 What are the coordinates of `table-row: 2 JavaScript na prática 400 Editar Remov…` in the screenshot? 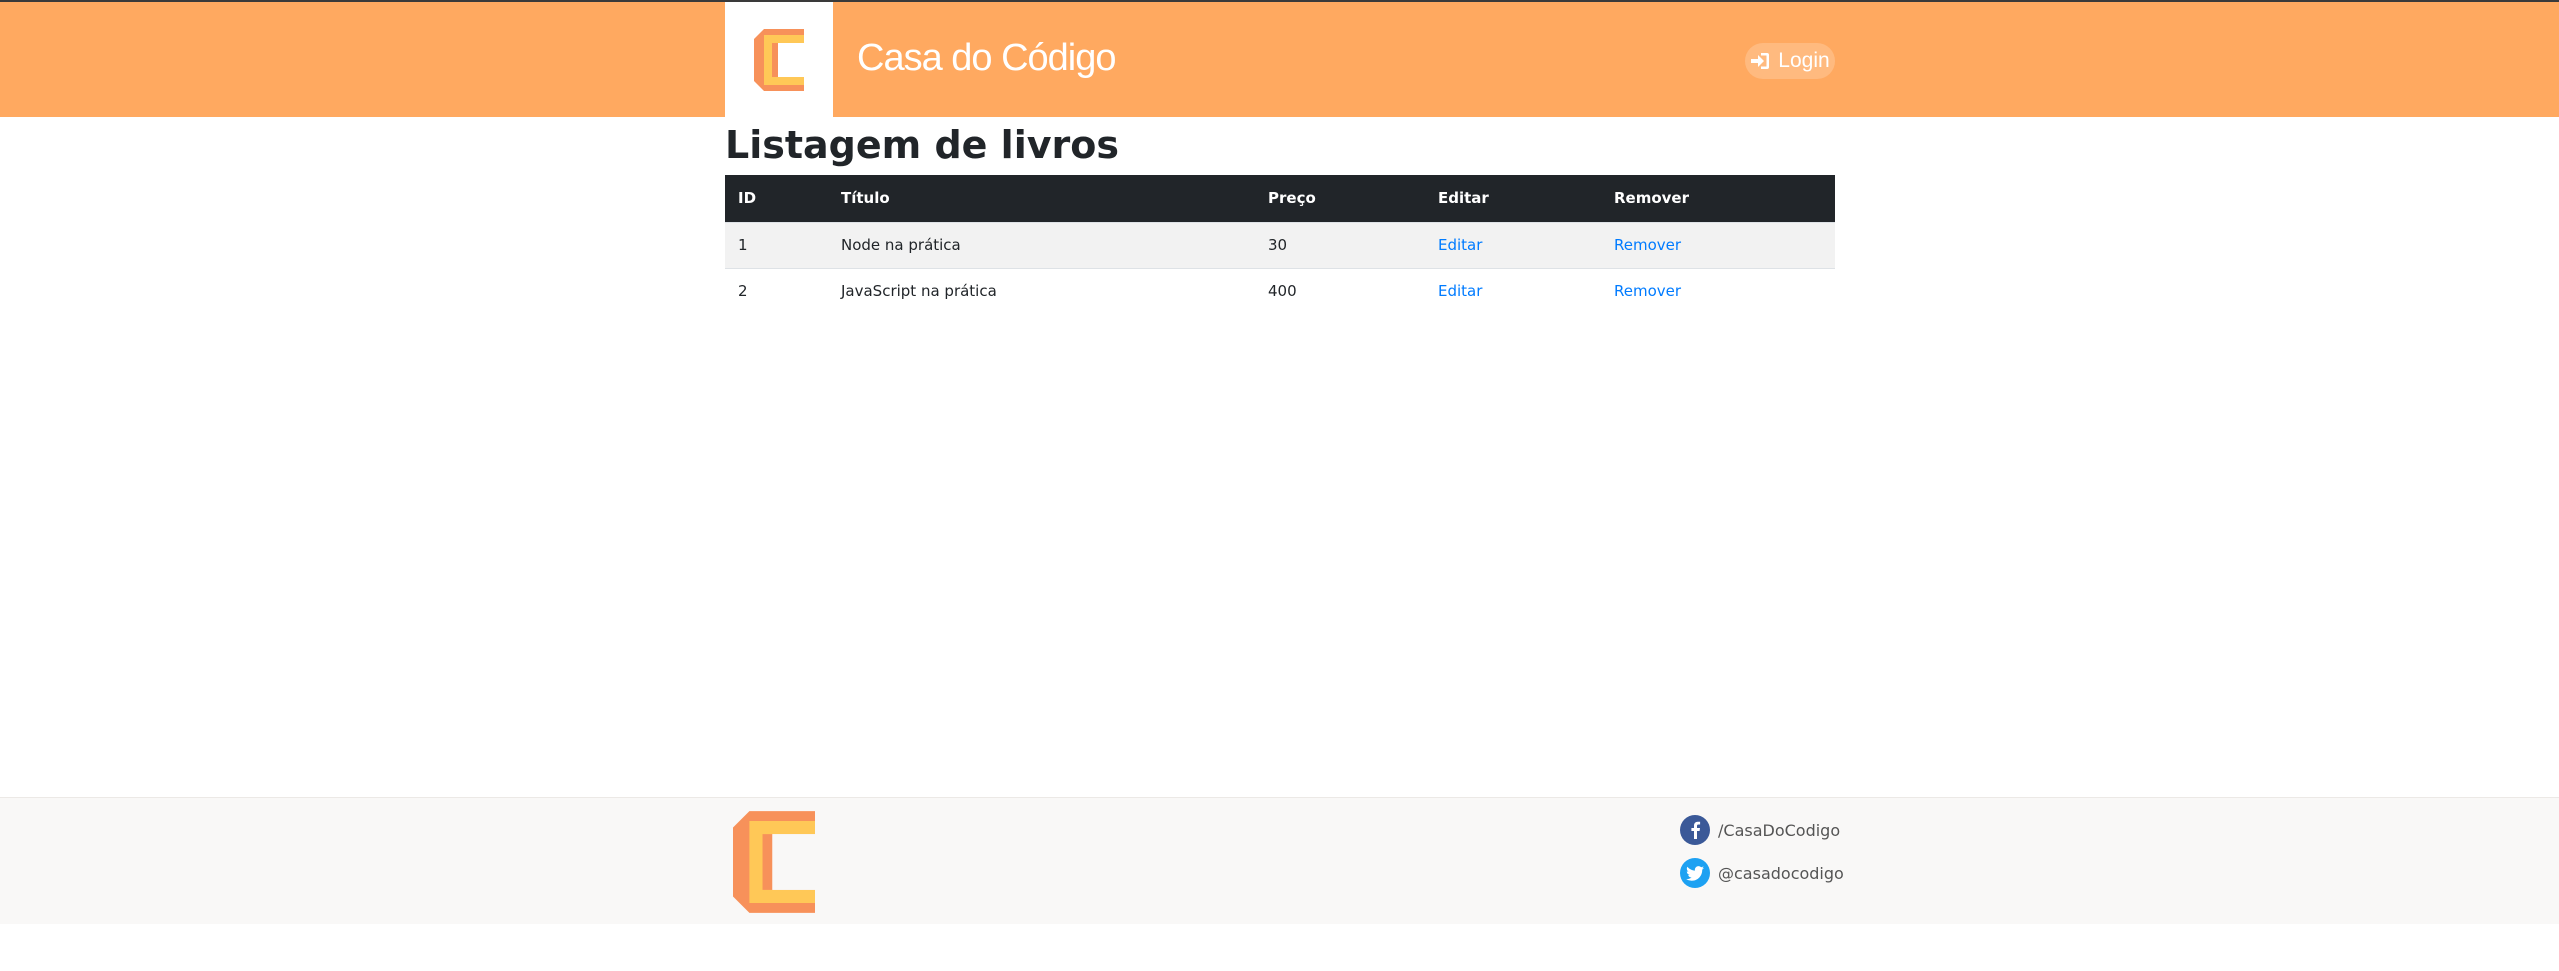 It's located at (1280, 290).